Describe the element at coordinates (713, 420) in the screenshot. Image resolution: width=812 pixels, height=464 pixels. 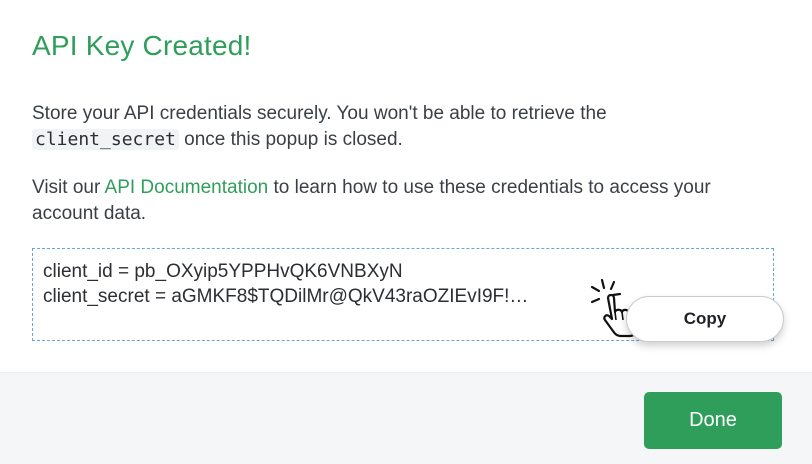
I see `done-button: Done` at that location.